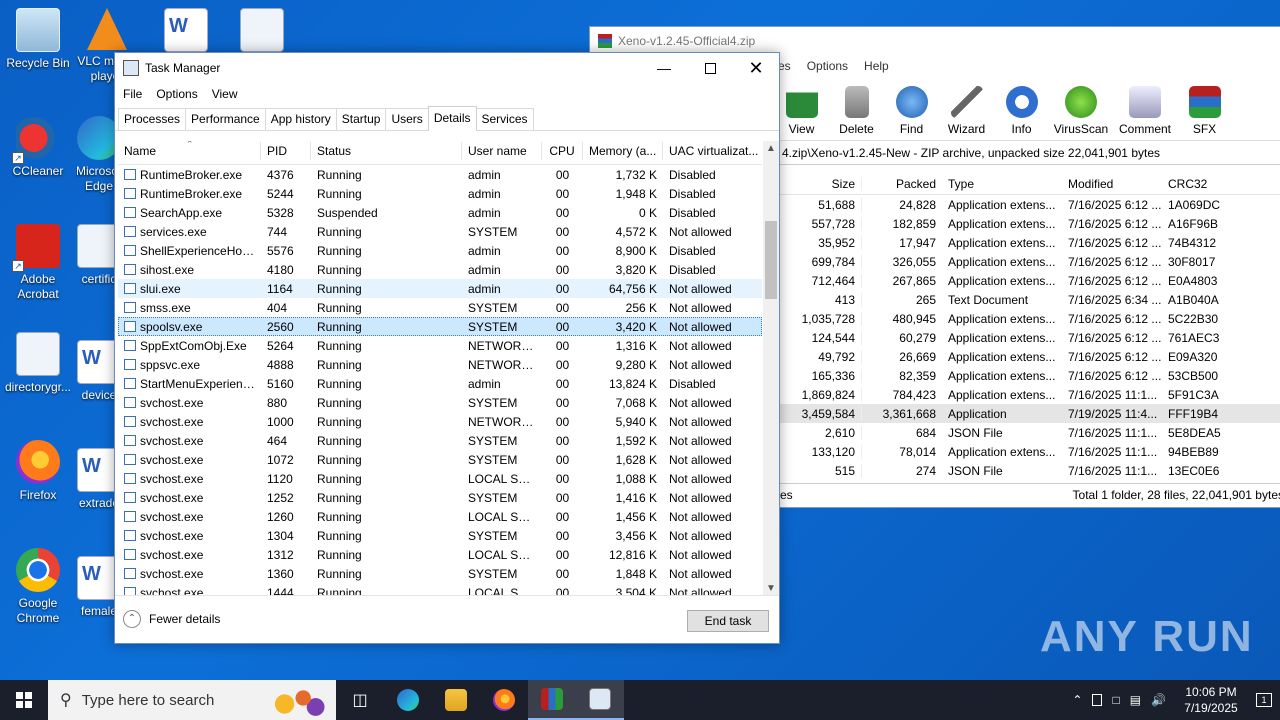 This screenshot has height=720, width=1280. I want to click on taskbar-firefox-button, so click(504, 700).